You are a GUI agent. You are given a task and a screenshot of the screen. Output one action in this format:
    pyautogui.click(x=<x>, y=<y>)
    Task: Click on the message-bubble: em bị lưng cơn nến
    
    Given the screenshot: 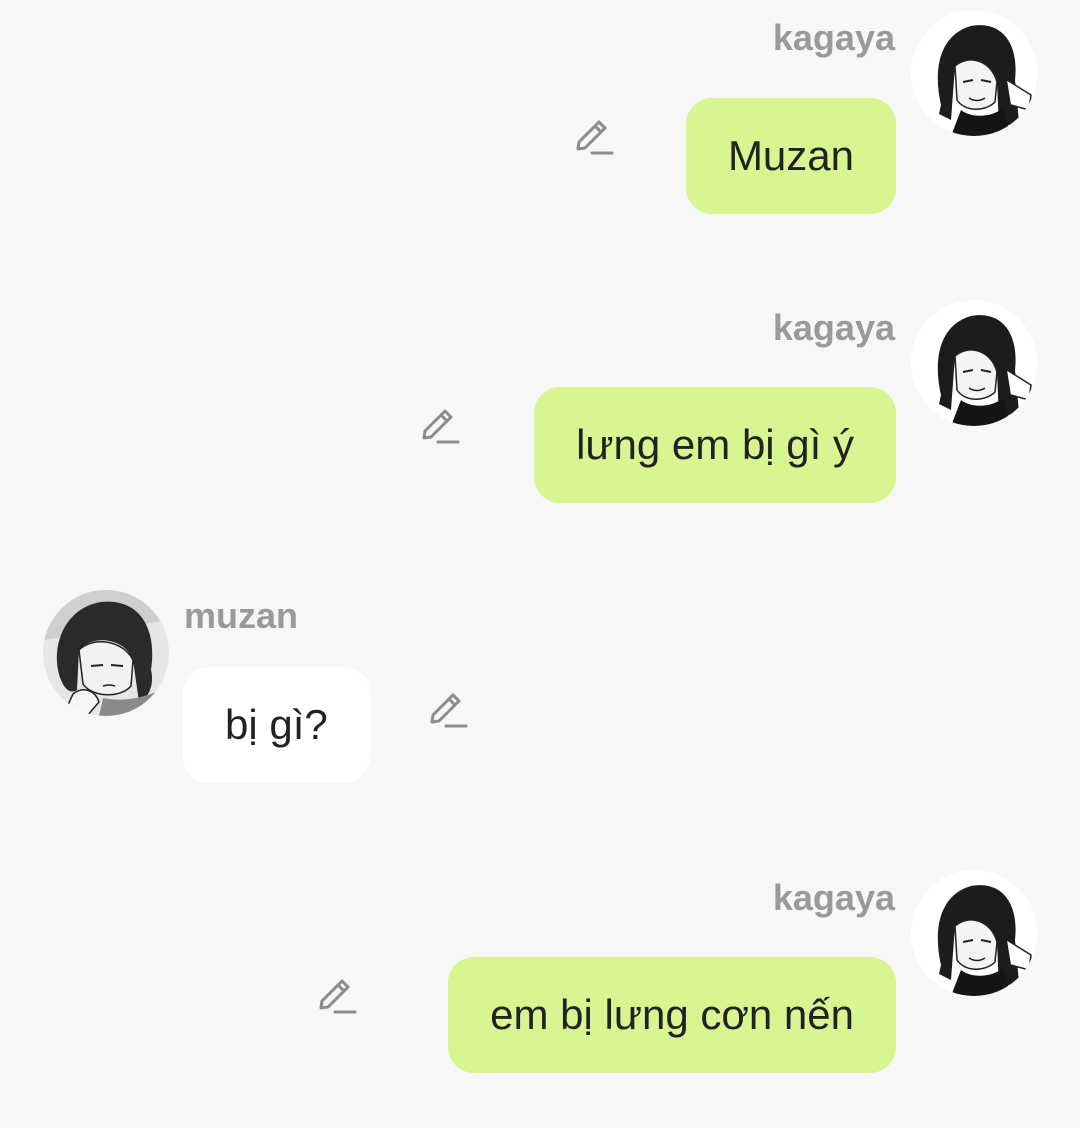 What is the action you would take?
    pyautogui.click(x=672, y=1015)
    